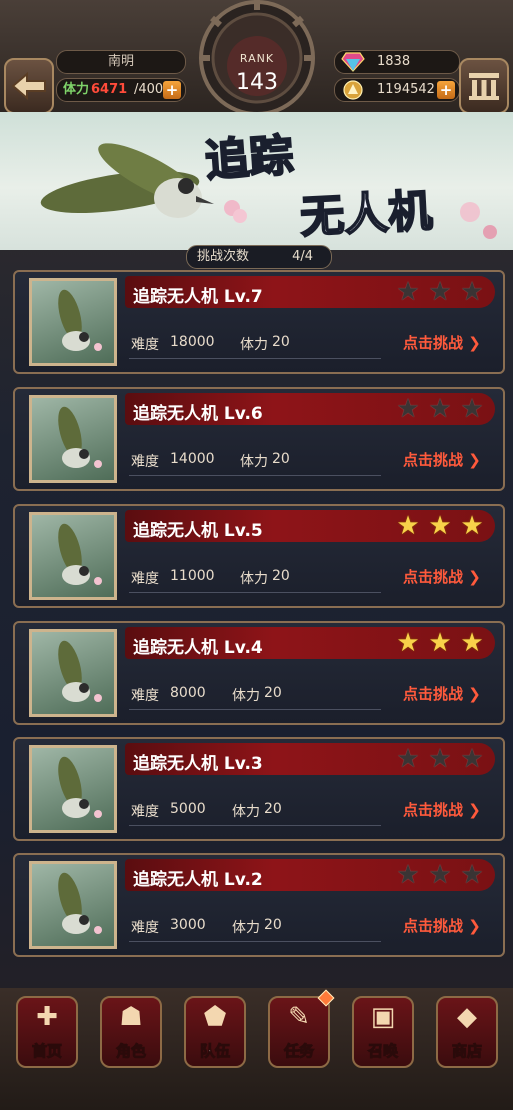 This screenshot has height=1110, width=513. What do you see at coordinates (259, 789) in the screenshot?
I see `stage-card: 追踪无人机 Lv.3 ★ ★ ★ 难度 5000 体力 20 点击挑战 ❯` at bounding box center [259, 789].